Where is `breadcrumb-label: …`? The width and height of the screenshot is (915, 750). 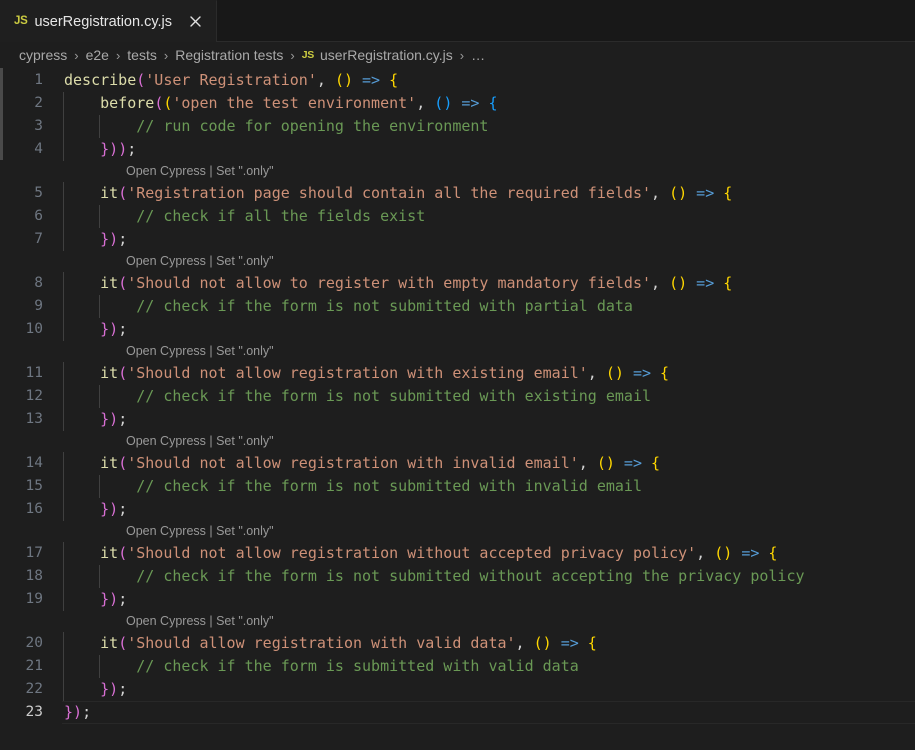
breadcrumb-label: … is located at coordinates (478, 55).